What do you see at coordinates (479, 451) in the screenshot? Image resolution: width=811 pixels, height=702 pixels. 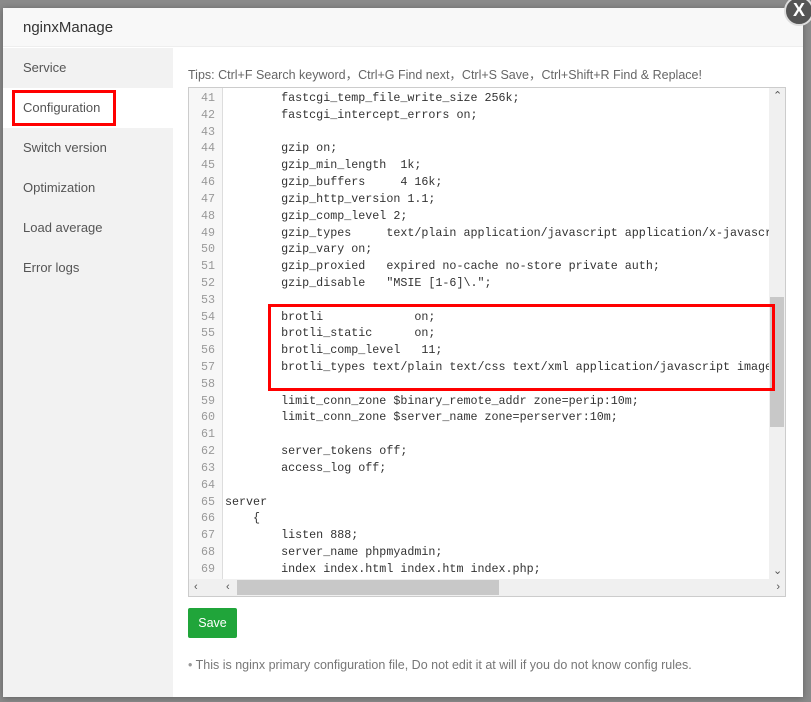 I see `code-line: 62 server_tokens off;` at bounding box center [479, 451].